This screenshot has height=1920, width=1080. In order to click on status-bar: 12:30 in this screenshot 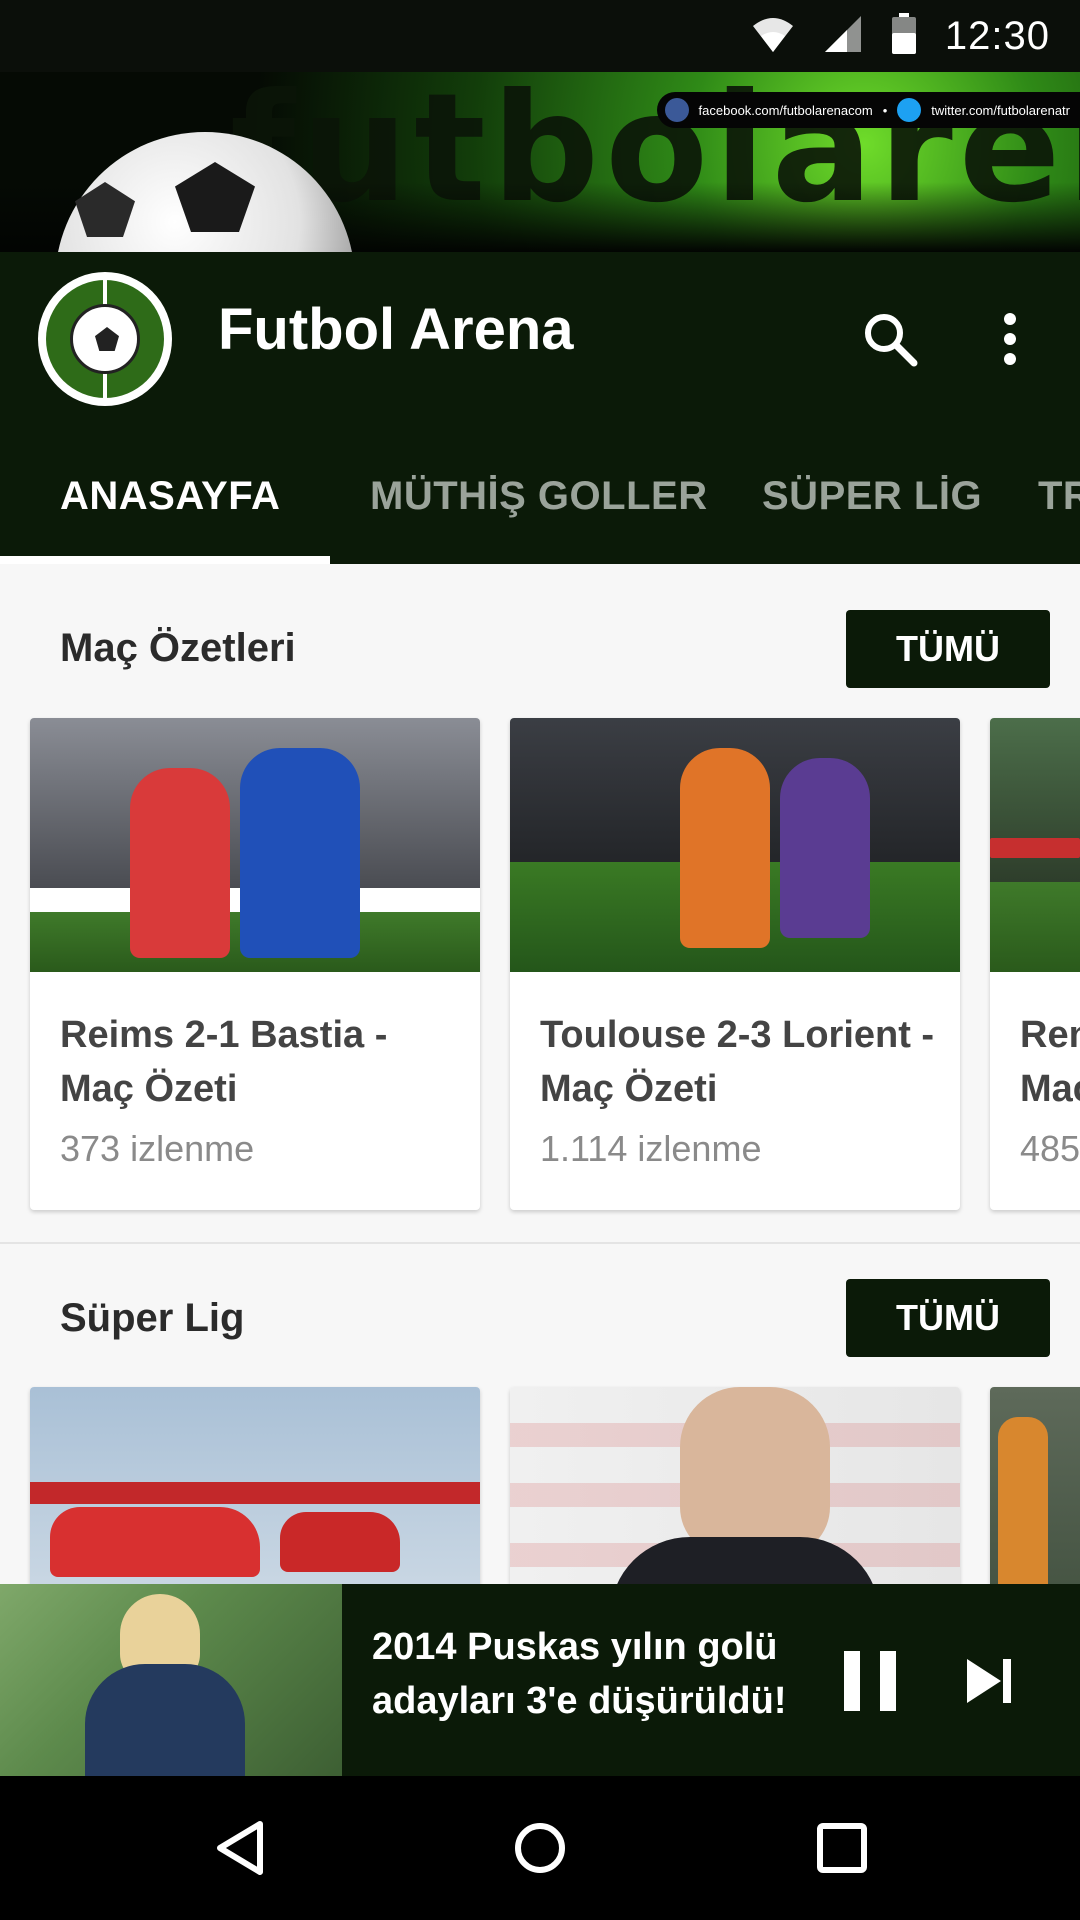, I will do `click(540, 36)`.